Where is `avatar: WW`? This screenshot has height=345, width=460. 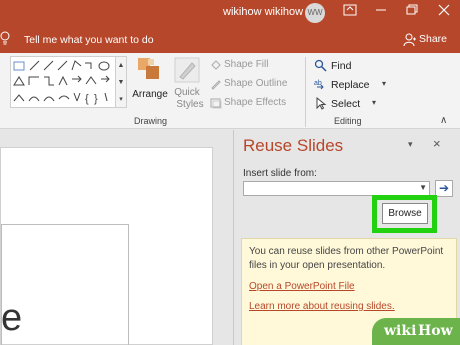
avatar: WW is located at coordinates (315, 13).